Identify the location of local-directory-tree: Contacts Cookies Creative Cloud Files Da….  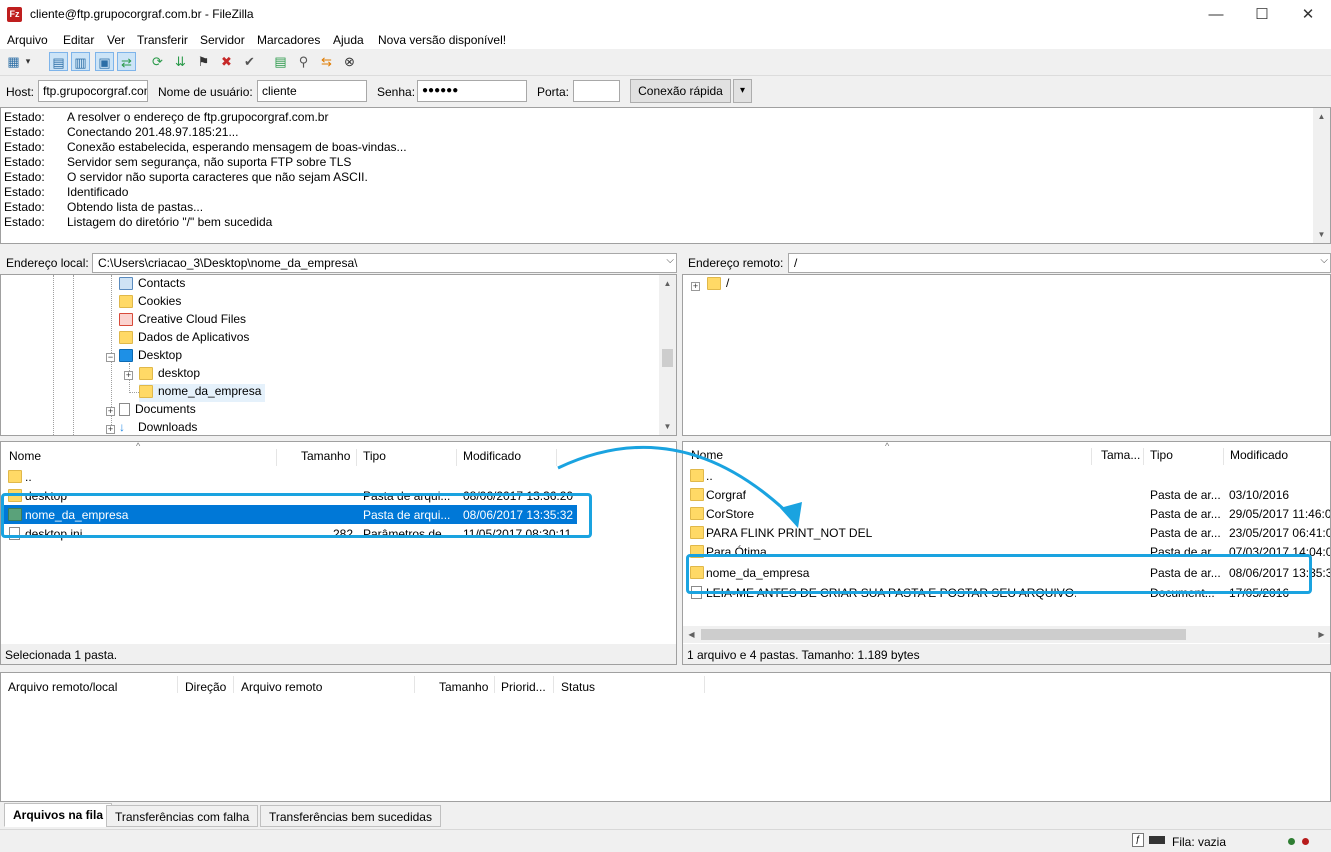
(338, 355).